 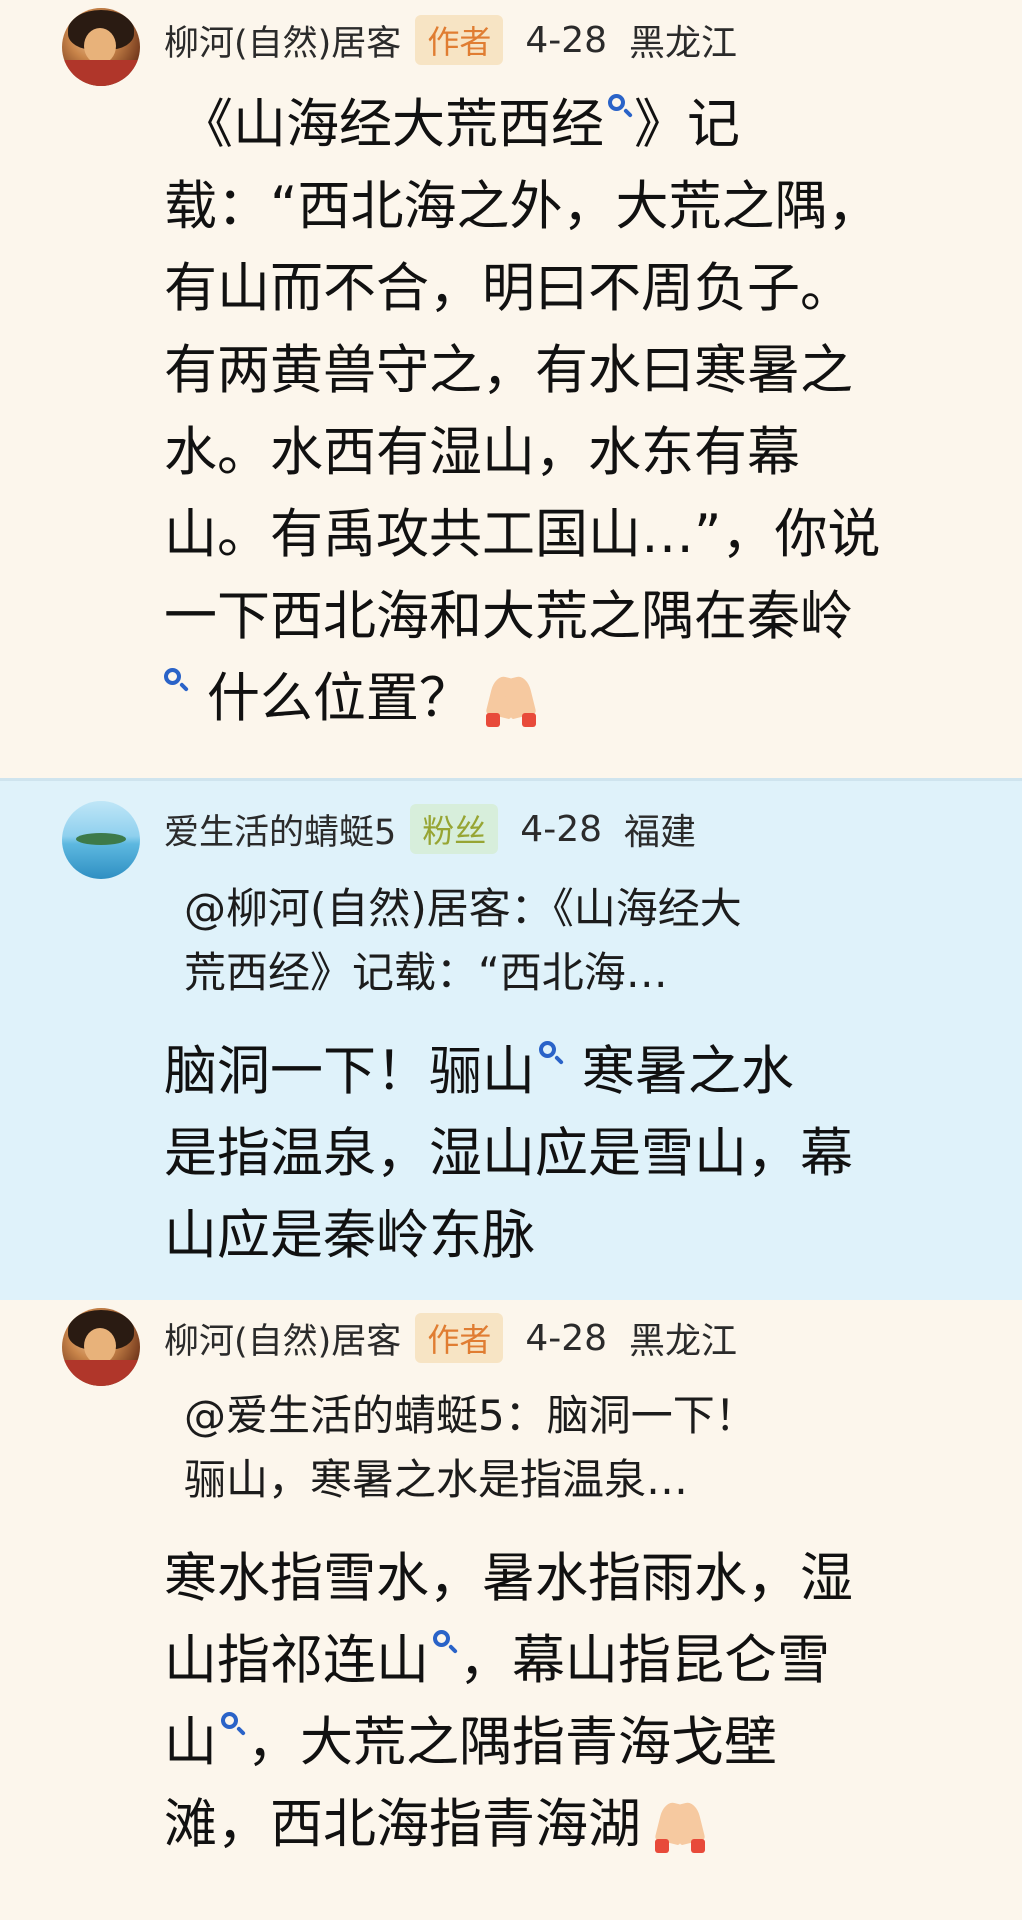 What do you see at coordinates (454, 829) in the screenshot?
I see `fan-badge: 粉丝` at bounding box center [454, 829].